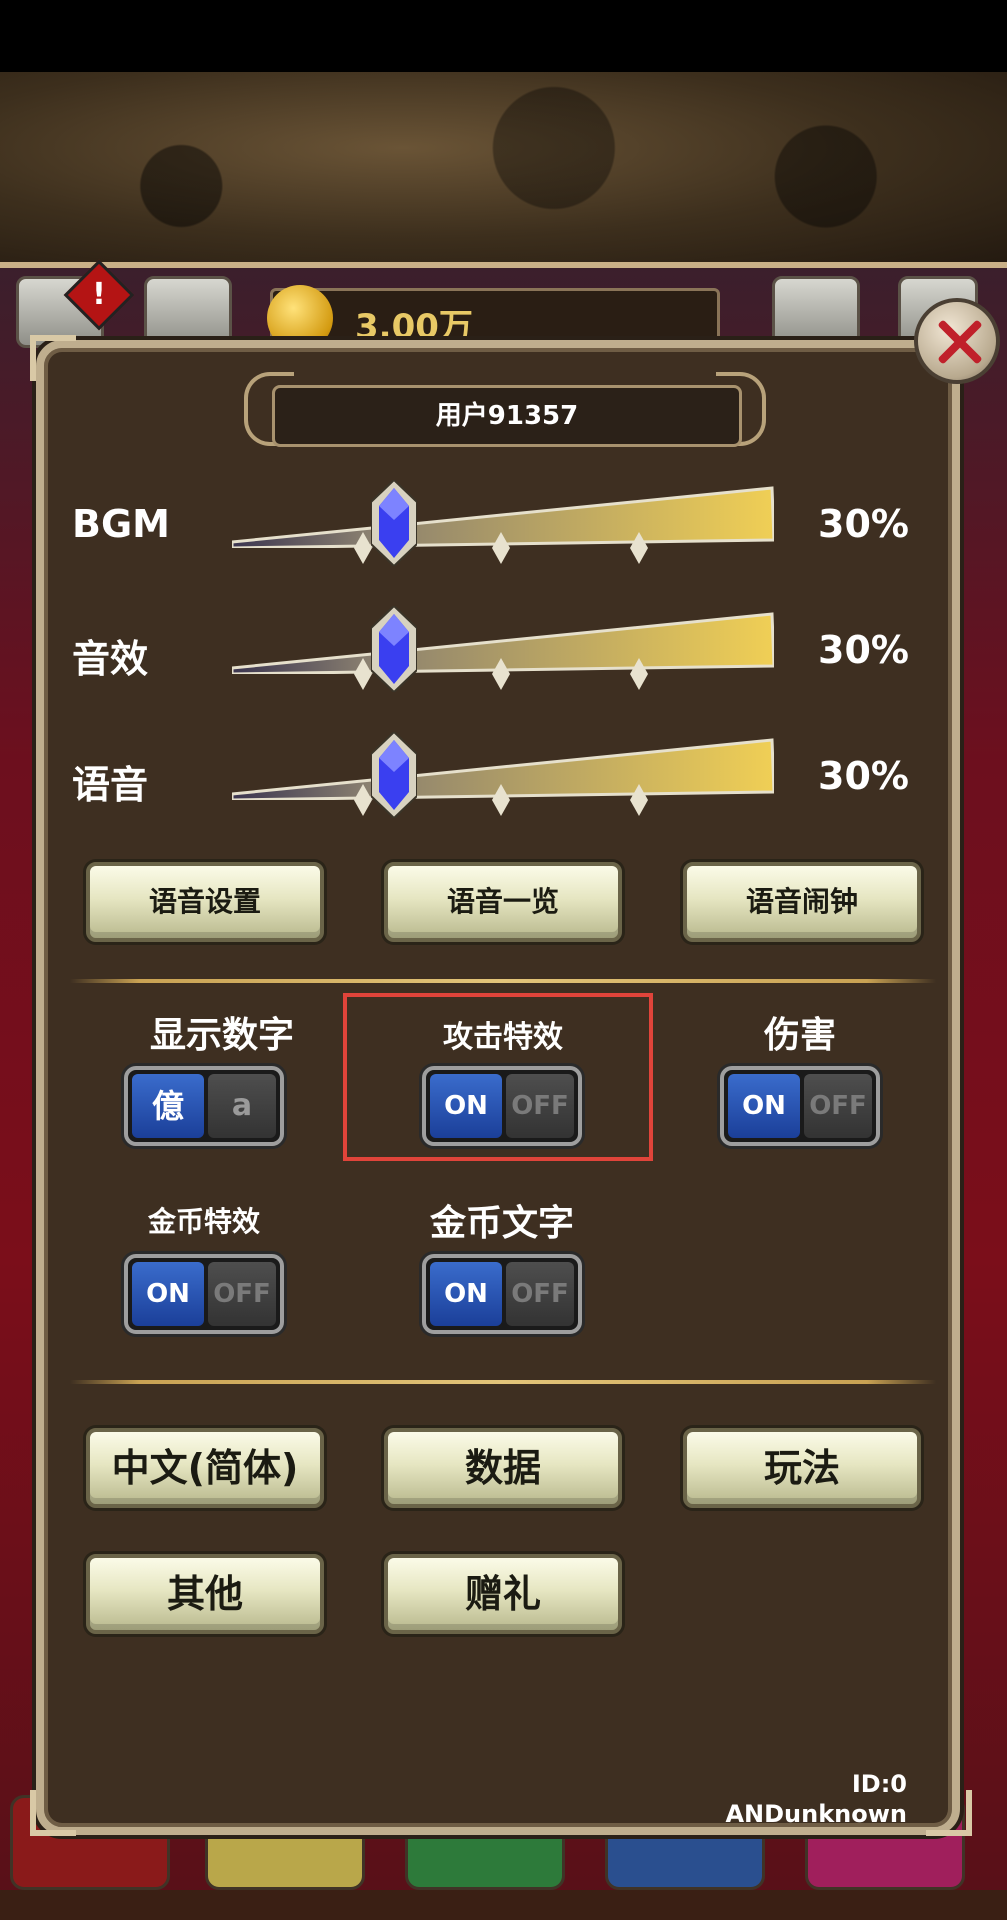 The image size is (1007, 1920). What do you see at coordinates (802, 902) in the screenshot?
I see `voice-alarm-button: 语音闹钟` at bounding box center [802, 902].